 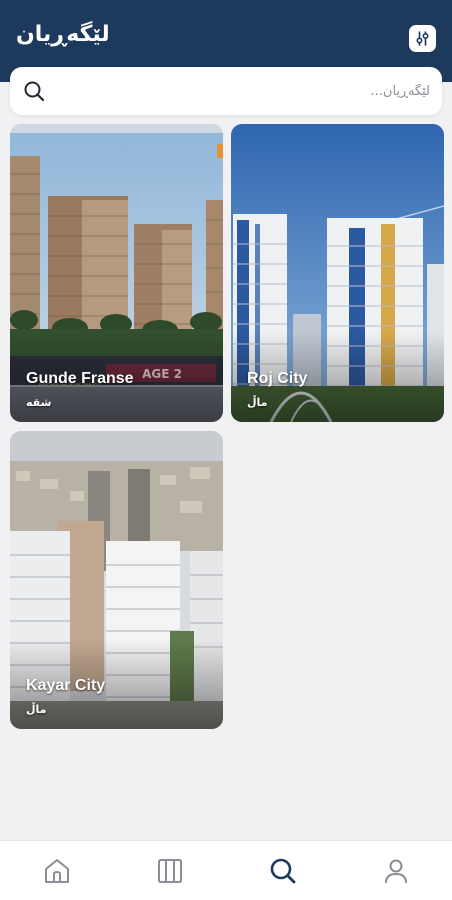 I want to click on map-icon, so click(x=170, y=871).